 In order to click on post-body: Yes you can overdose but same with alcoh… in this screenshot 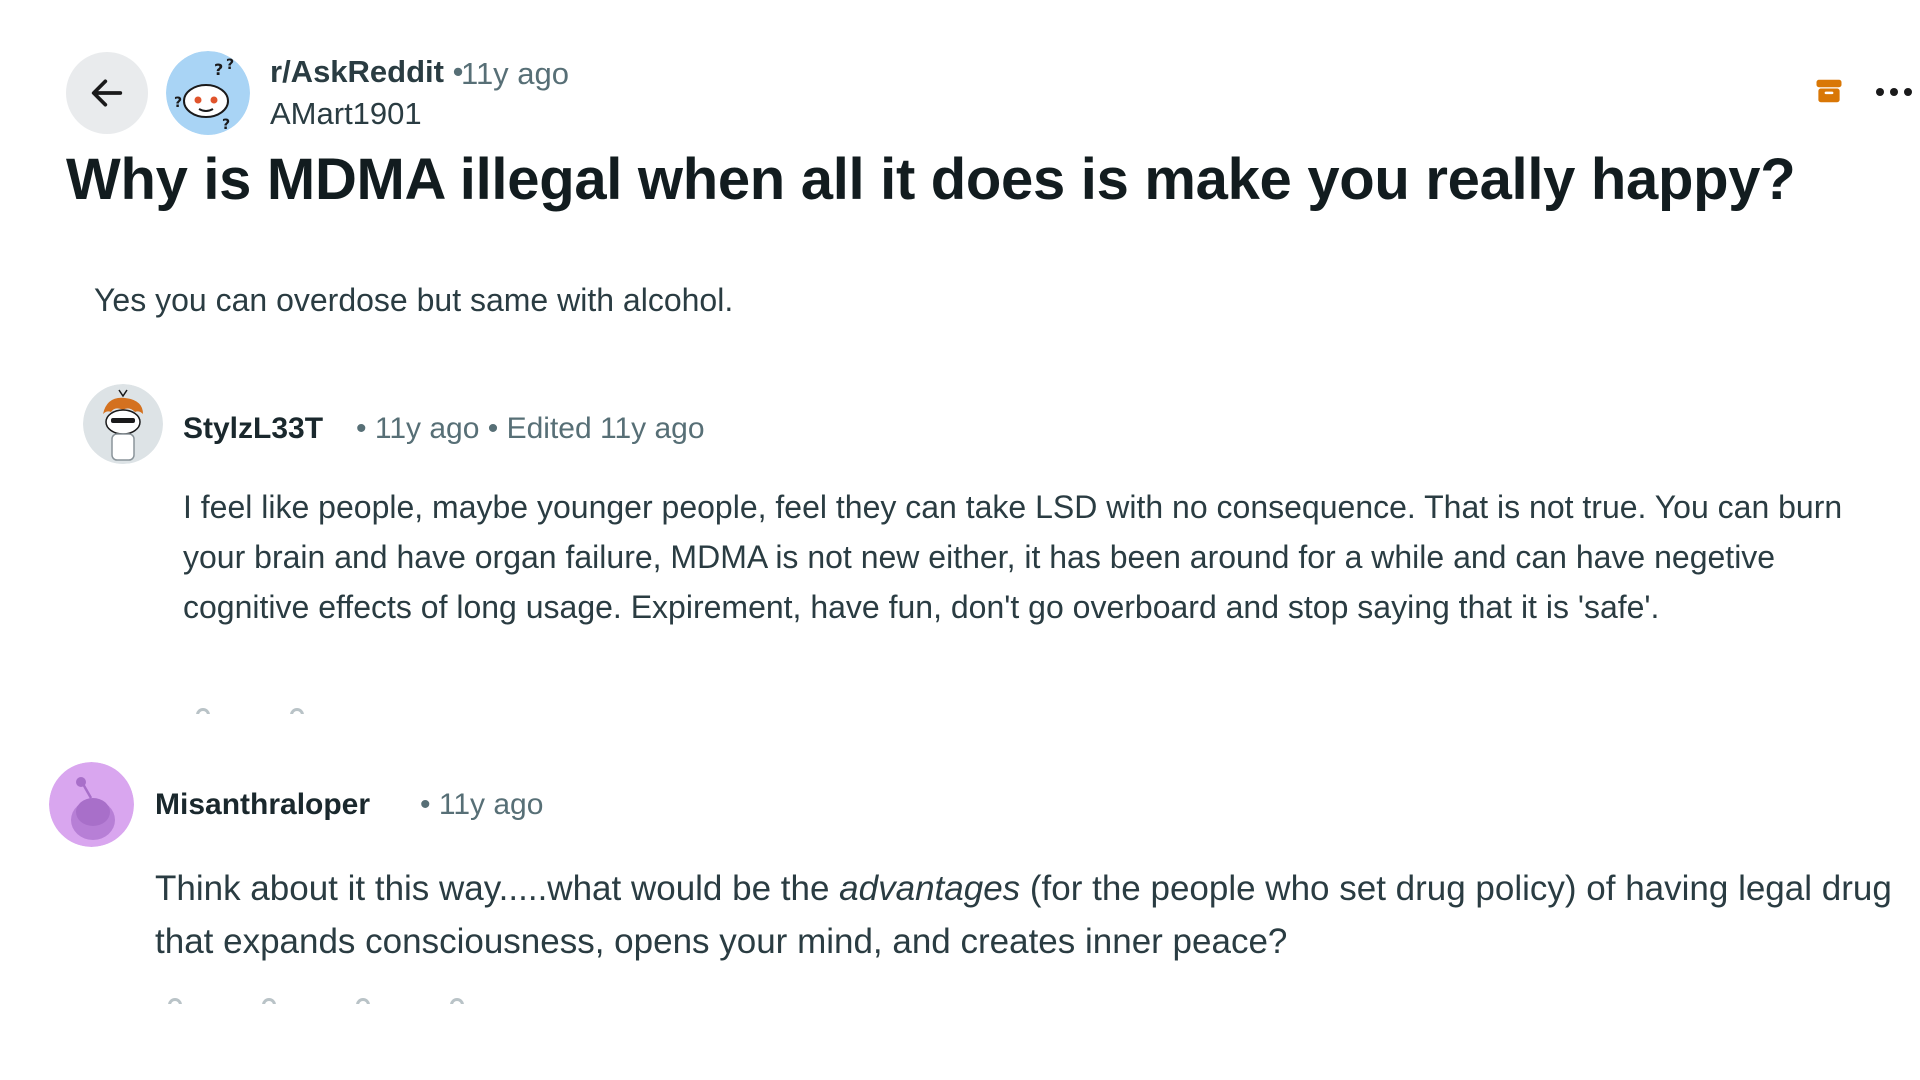, I will do `click(414, 300)`.